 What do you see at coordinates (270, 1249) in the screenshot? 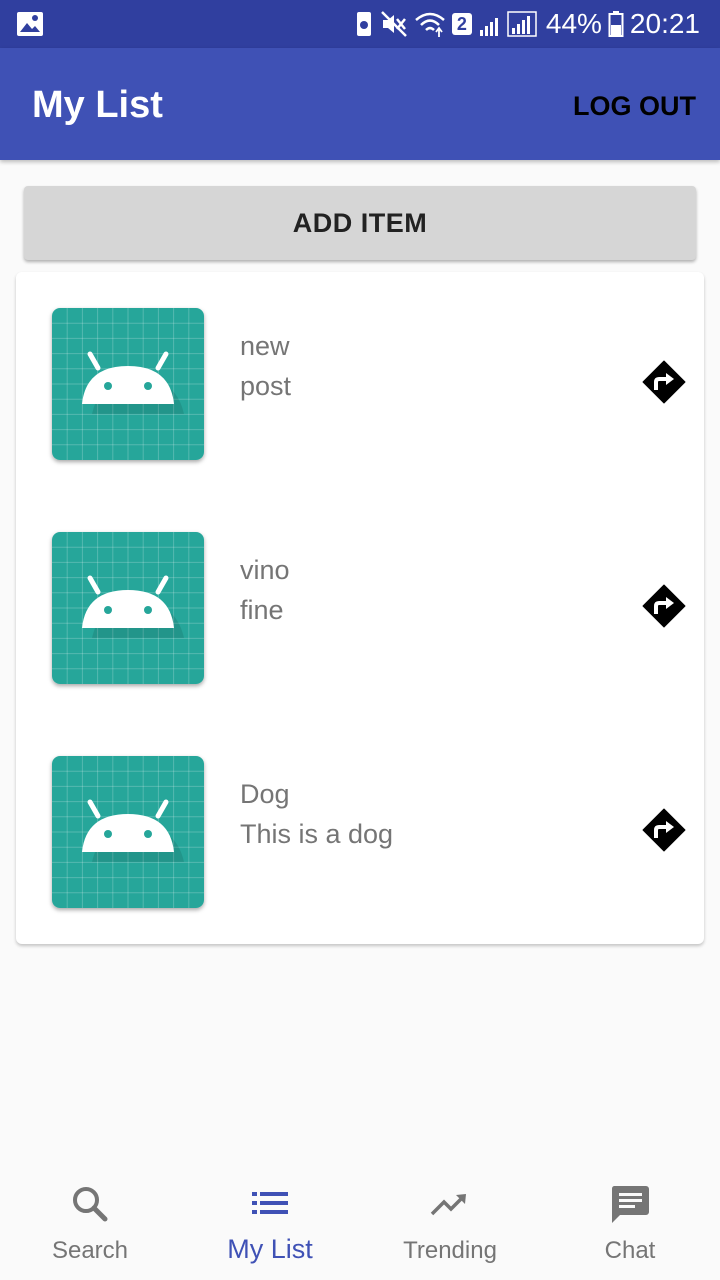
I see `nav-label-my-list: My List` at bounding box center [270, 1249].